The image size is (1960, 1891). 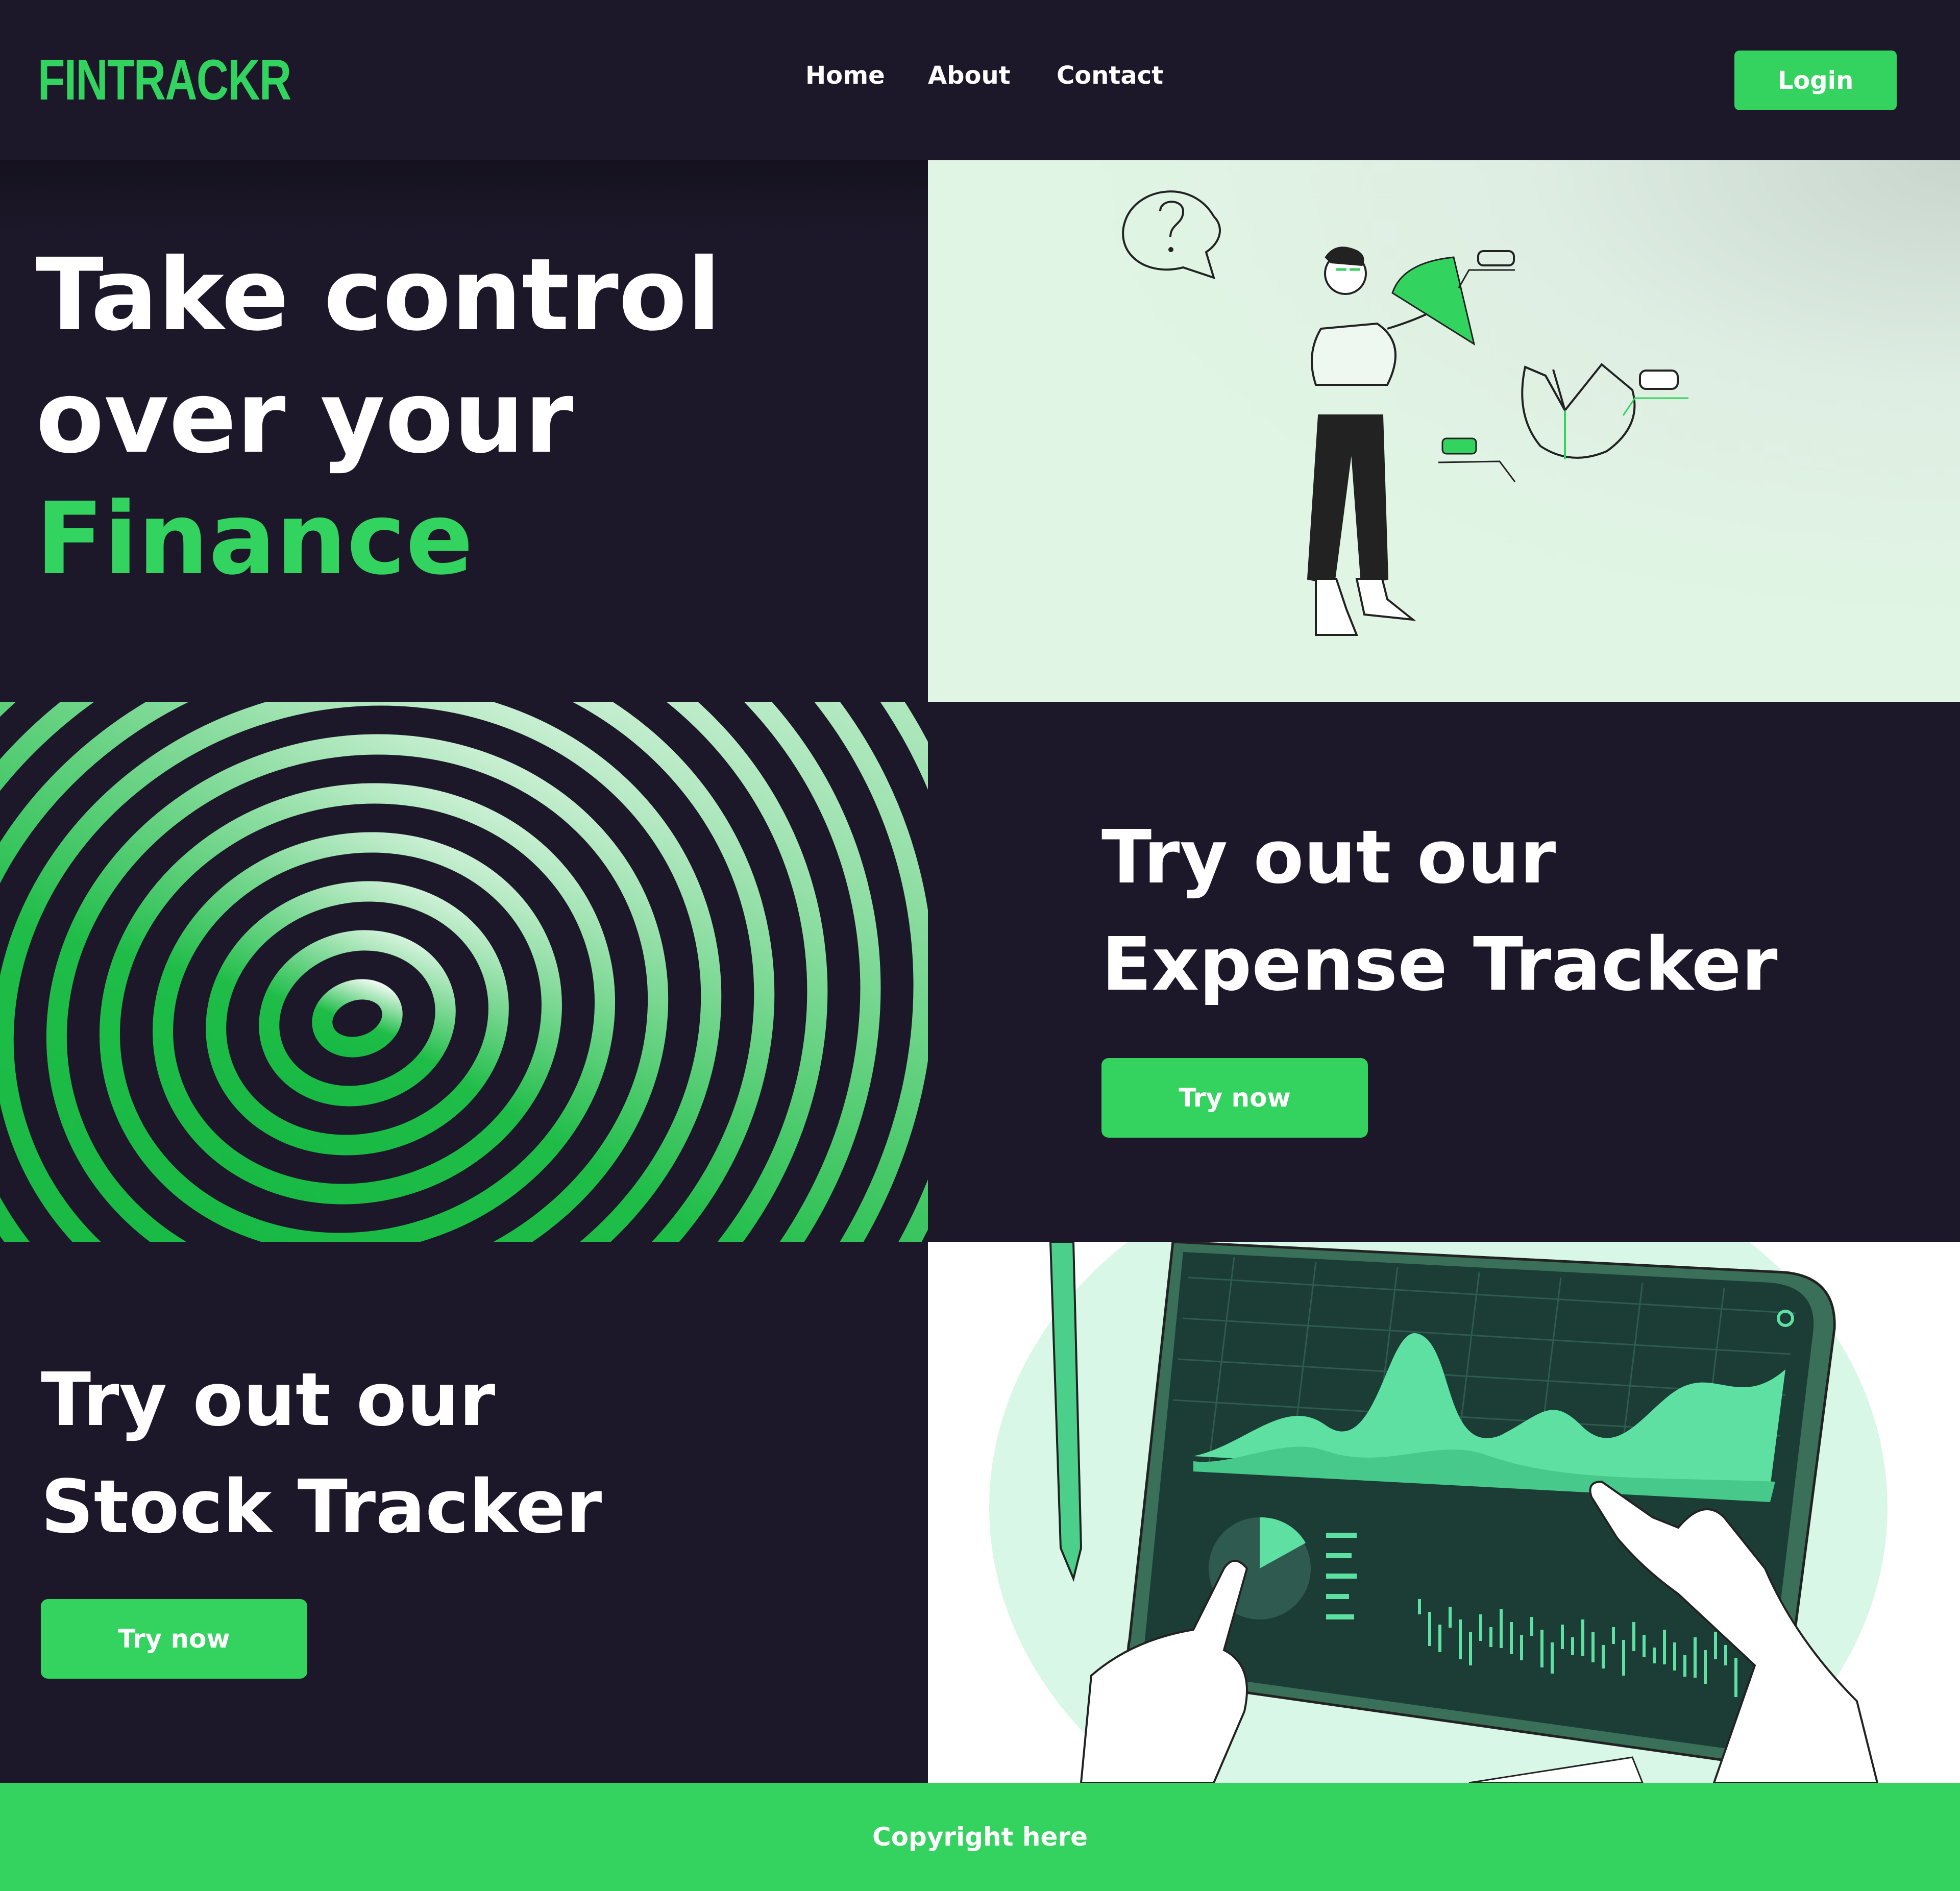 What do you see at coordinates (1110, 75) in the screenshot?
I see `nav-link-contact: Contact` at bounding box center [1110, 75].